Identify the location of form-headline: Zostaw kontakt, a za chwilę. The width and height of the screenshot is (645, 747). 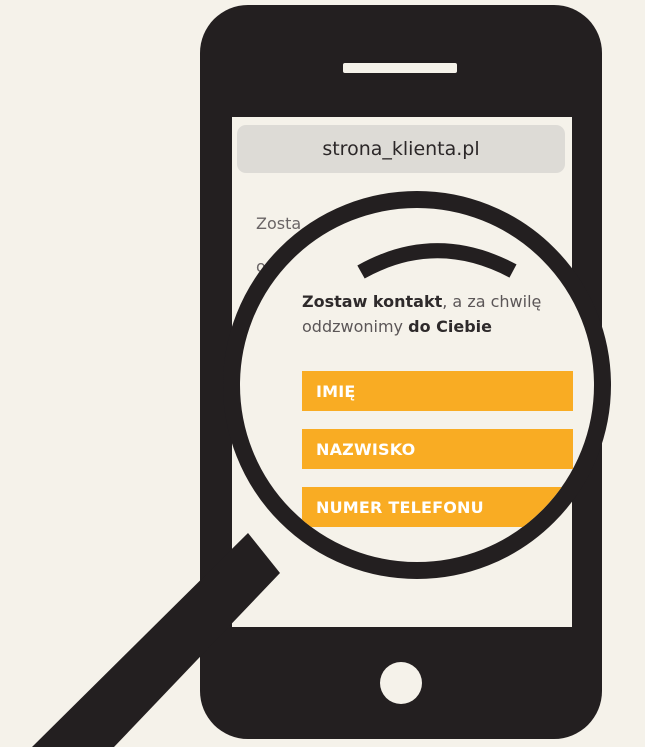
(448, 301).